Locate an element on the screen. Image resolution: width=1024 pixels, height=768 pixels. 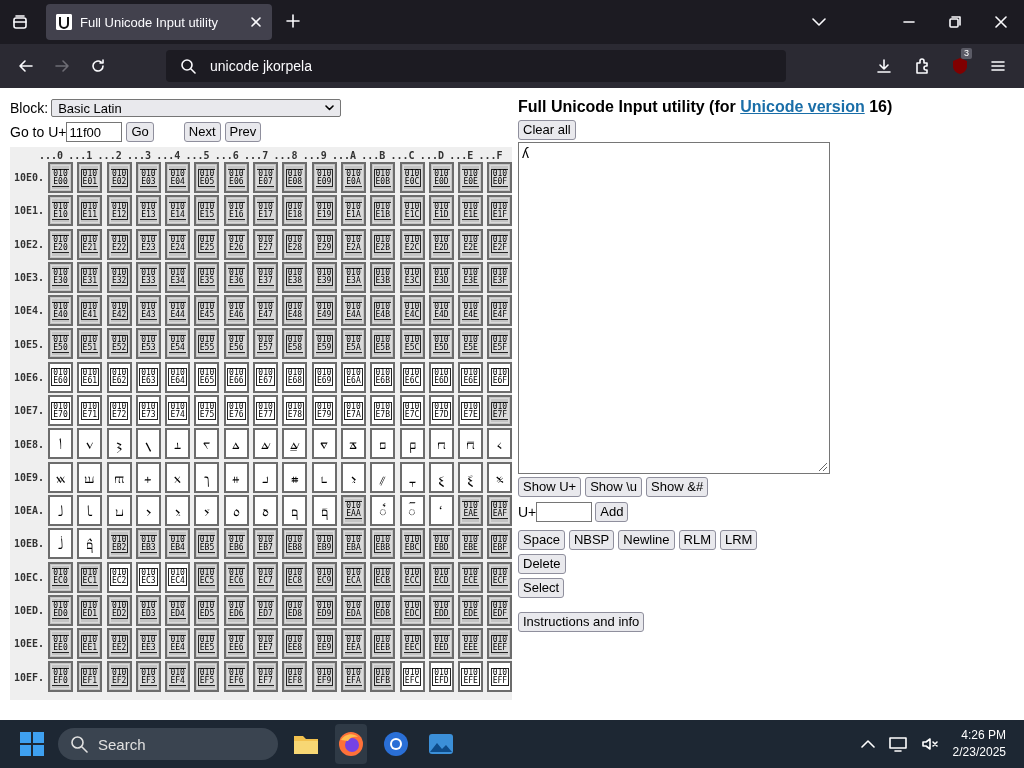
character-cell: 010E08 is located at coordinates (295, 177).